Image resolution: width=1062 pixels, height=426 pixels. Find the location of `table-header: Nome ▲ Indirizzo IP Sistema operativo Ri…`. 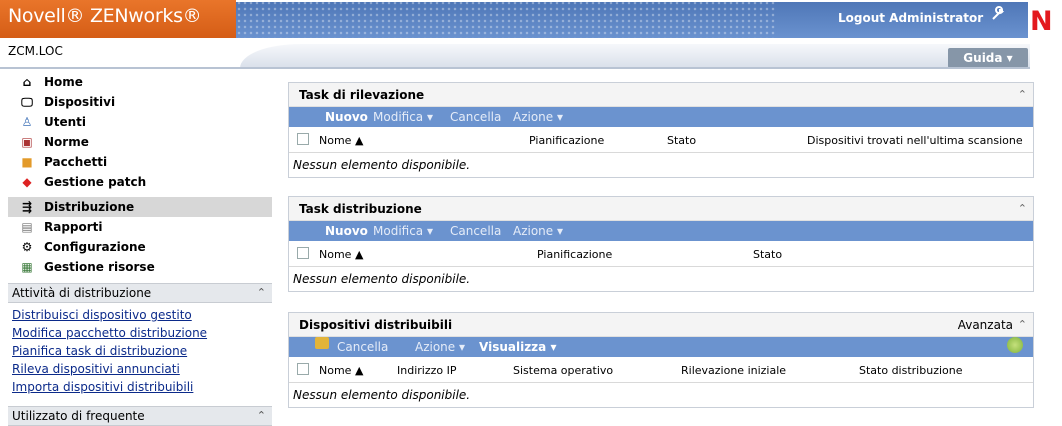

table-header: Nome ▲ Indirizzo IP Sistema operativo Ri… is located at coordinates (661, 370).